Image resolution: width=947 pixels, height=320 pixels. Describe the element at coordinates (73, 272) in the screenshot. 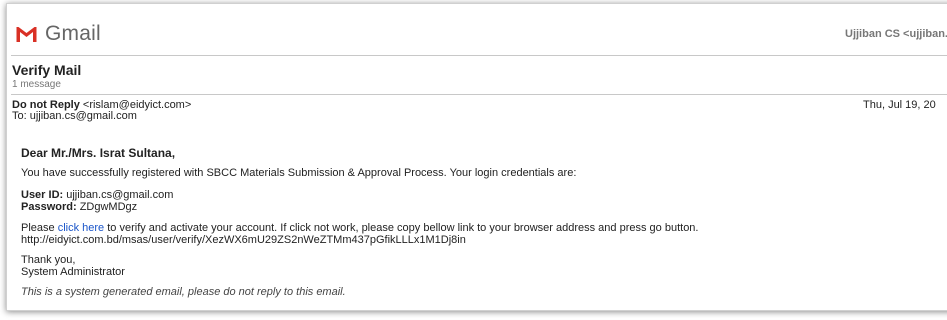

I see `signature: System Administrator` at that location.